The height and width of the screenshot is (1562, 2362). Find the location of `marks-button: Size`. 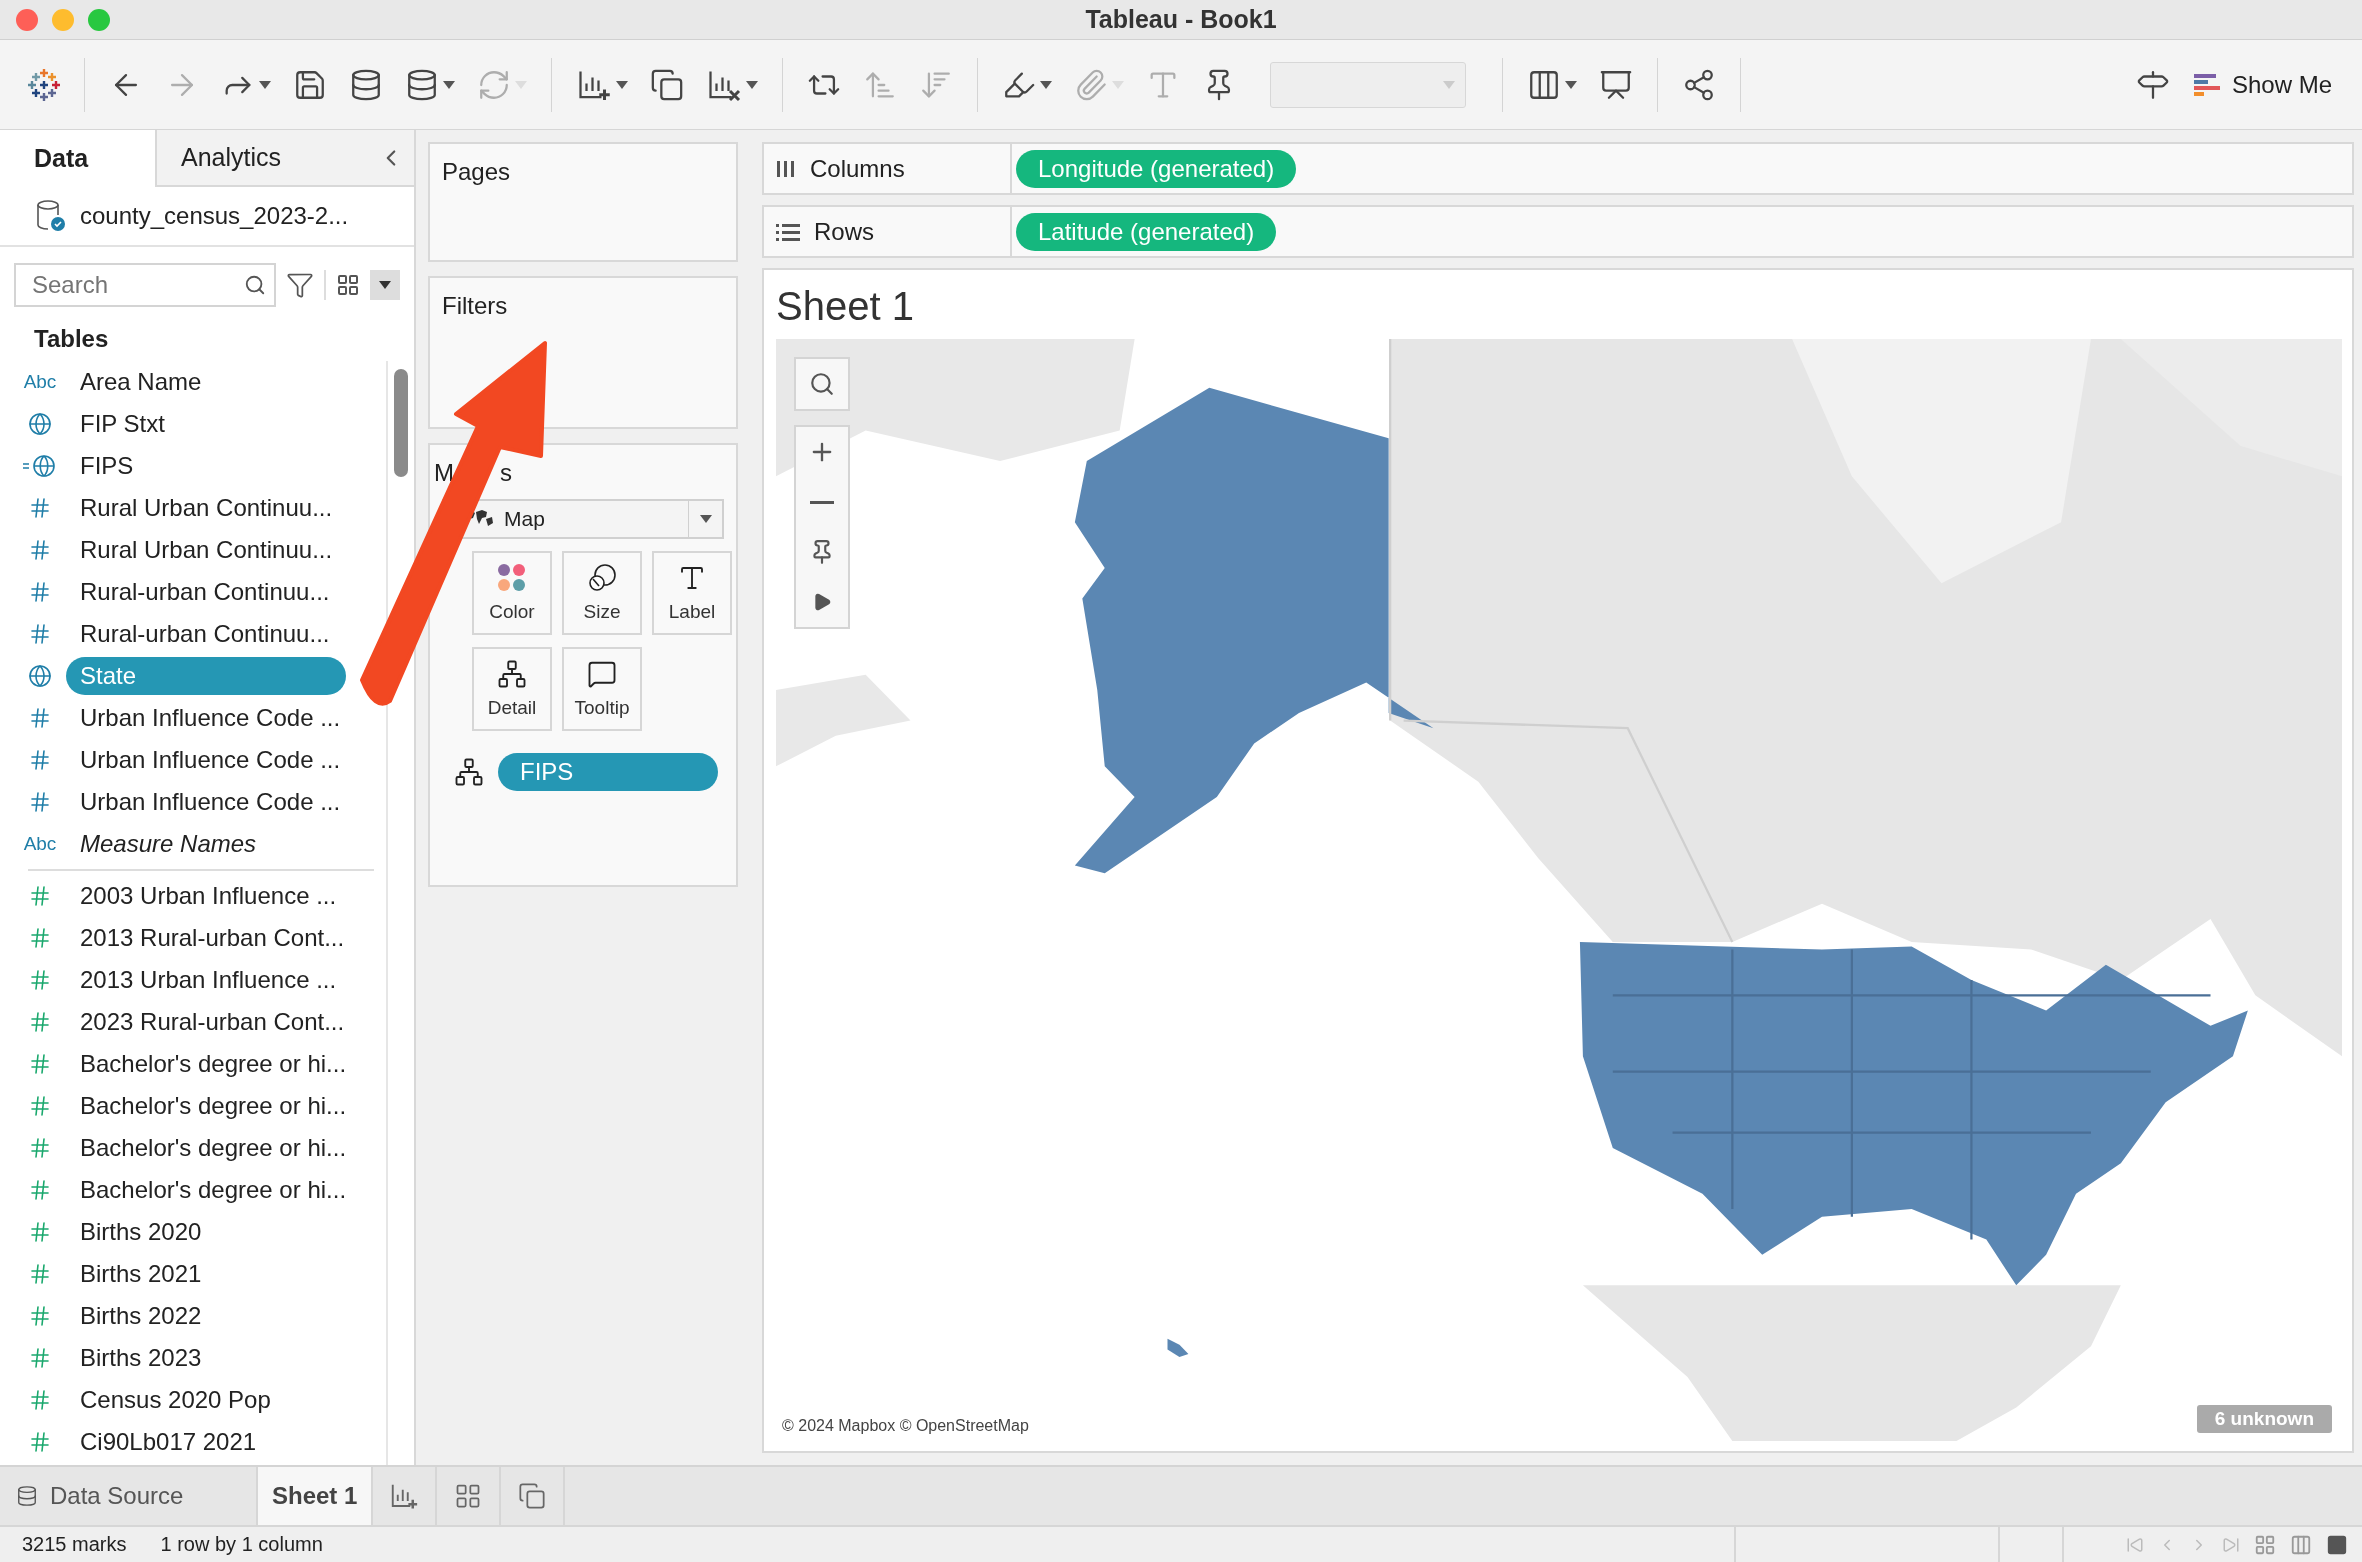

marks-button: Size is located at coordinates (602, 593).